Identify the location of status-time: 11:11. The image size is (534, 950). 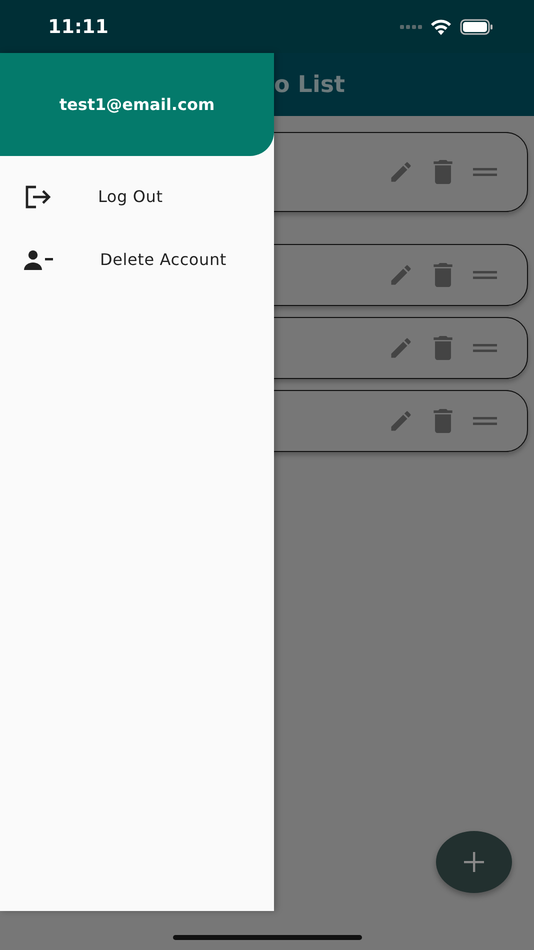
(78, 27).